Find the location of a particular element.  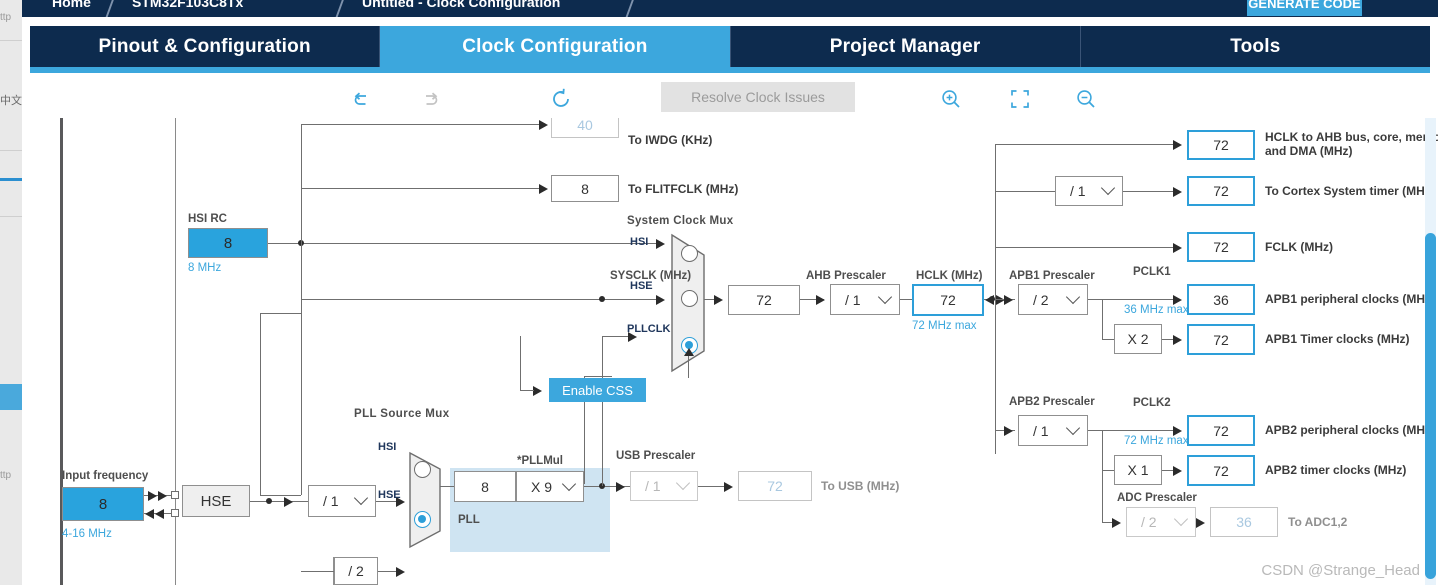

usb-prescaler-select: / 1 is located at coordinates (664, 486).